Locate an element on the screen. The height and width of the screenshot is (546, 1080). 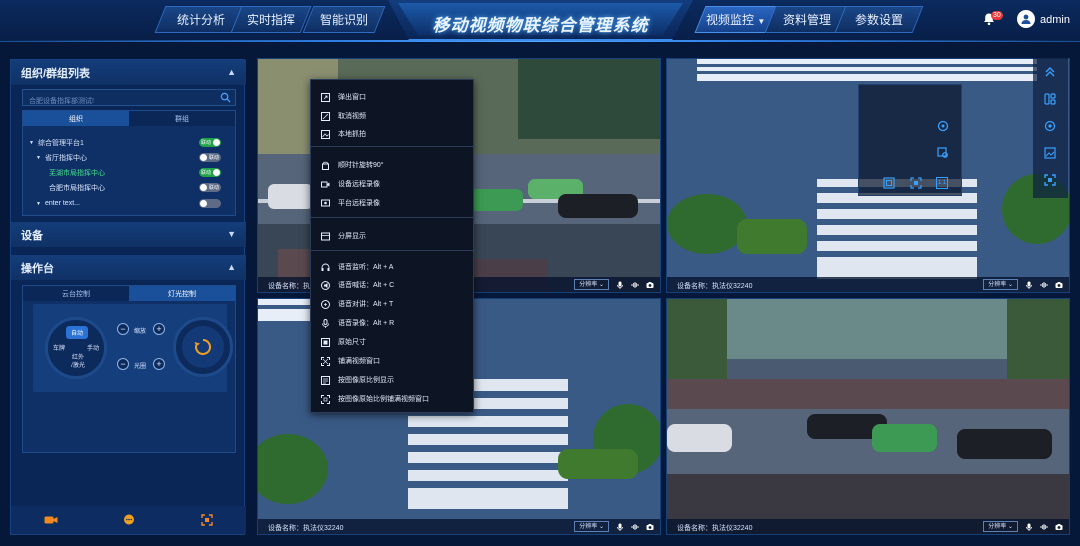
nav-tab-smart-recognition: 智能识别 is located at coordinates (344, 19).